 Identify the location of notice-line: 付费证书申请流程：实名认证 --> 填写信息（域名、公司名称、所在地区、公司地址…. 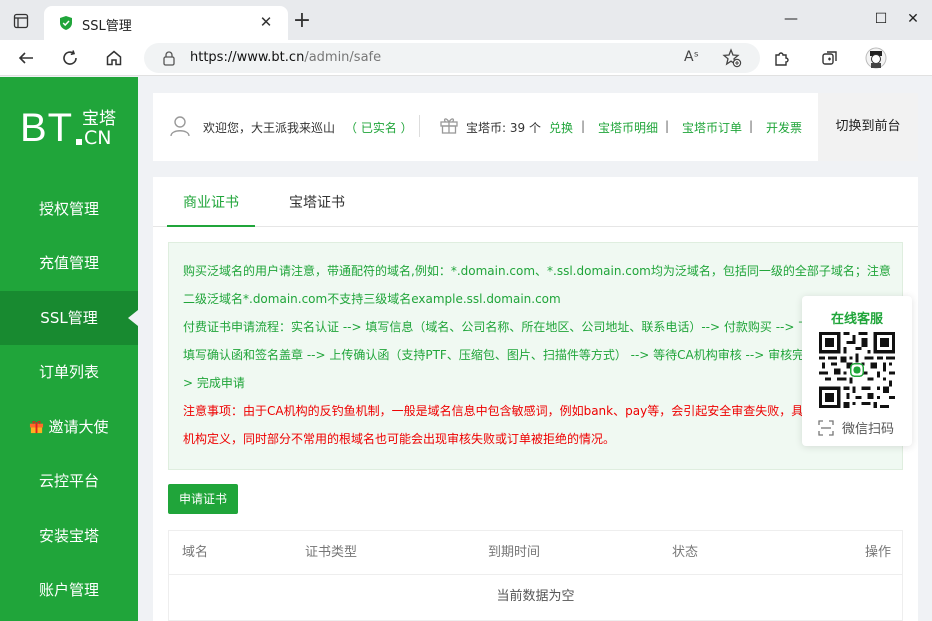
(497, 327).